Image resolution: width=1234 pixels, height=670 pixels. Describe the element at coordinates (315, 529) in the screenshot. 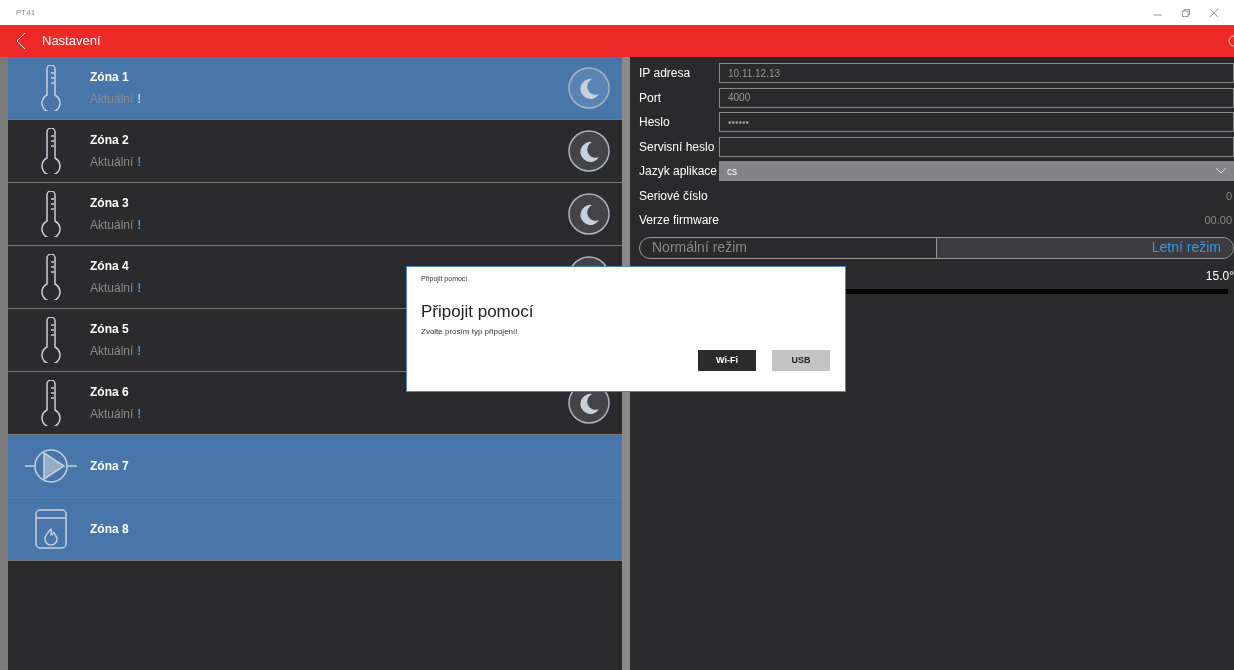

I see `zone-row: Zóna 8` at that location.